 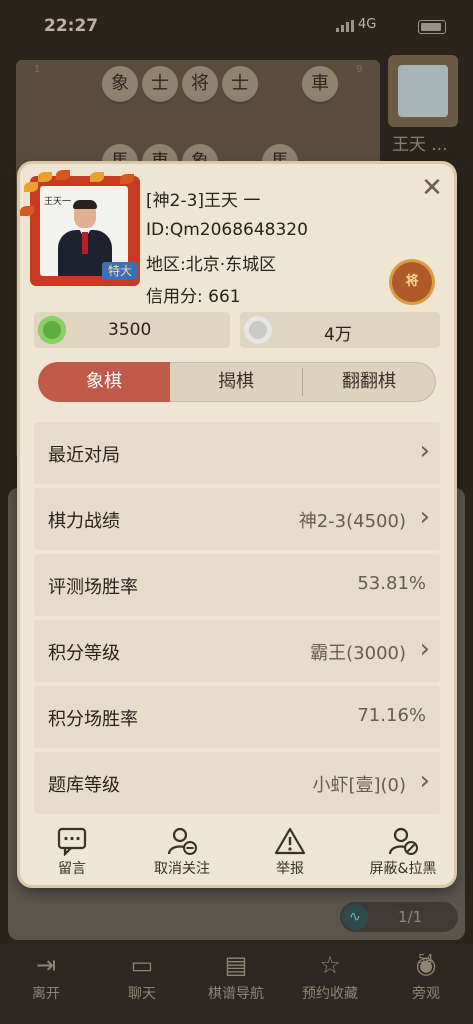 I want to click on warning-icon, so click(x=290, y=841).